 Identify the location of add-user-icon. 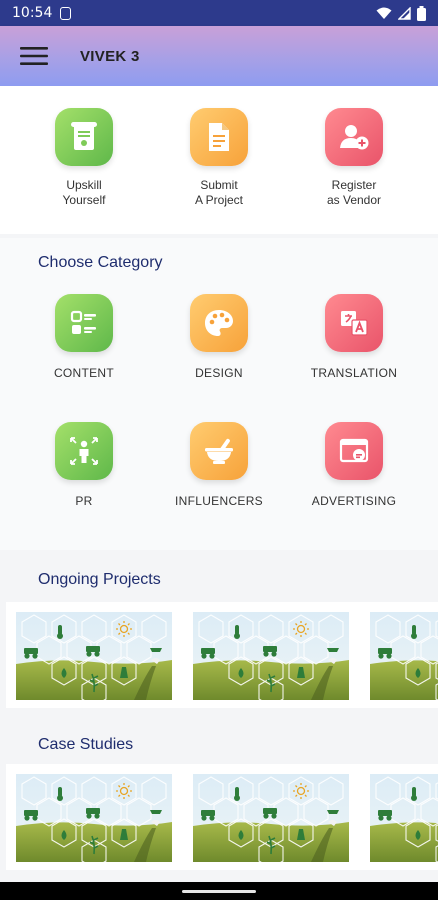
(354, 137).